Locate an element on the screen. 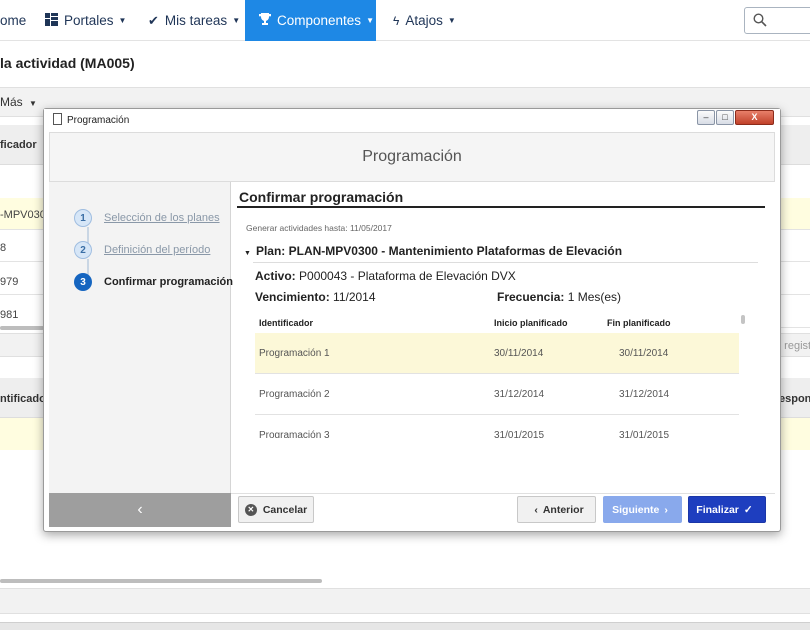  close-button: X is located at coordinates (754, 117).